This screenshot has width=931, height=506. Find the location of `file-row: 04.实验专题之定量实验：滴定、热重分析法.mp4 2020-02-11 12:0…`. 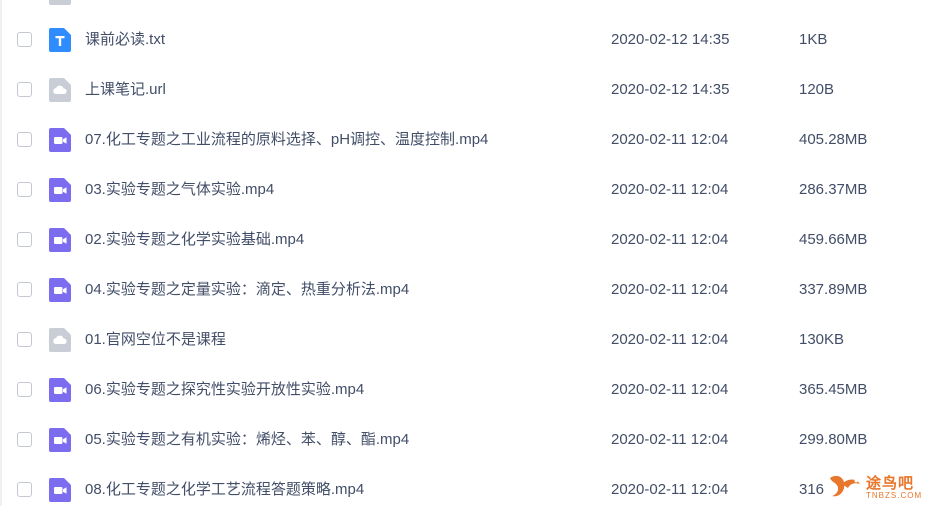

file-row: 04.实验专题之定量实验：滴定、热重分析法.mp4 2020-02-11 12:0… is located at coordinates (465, 291).